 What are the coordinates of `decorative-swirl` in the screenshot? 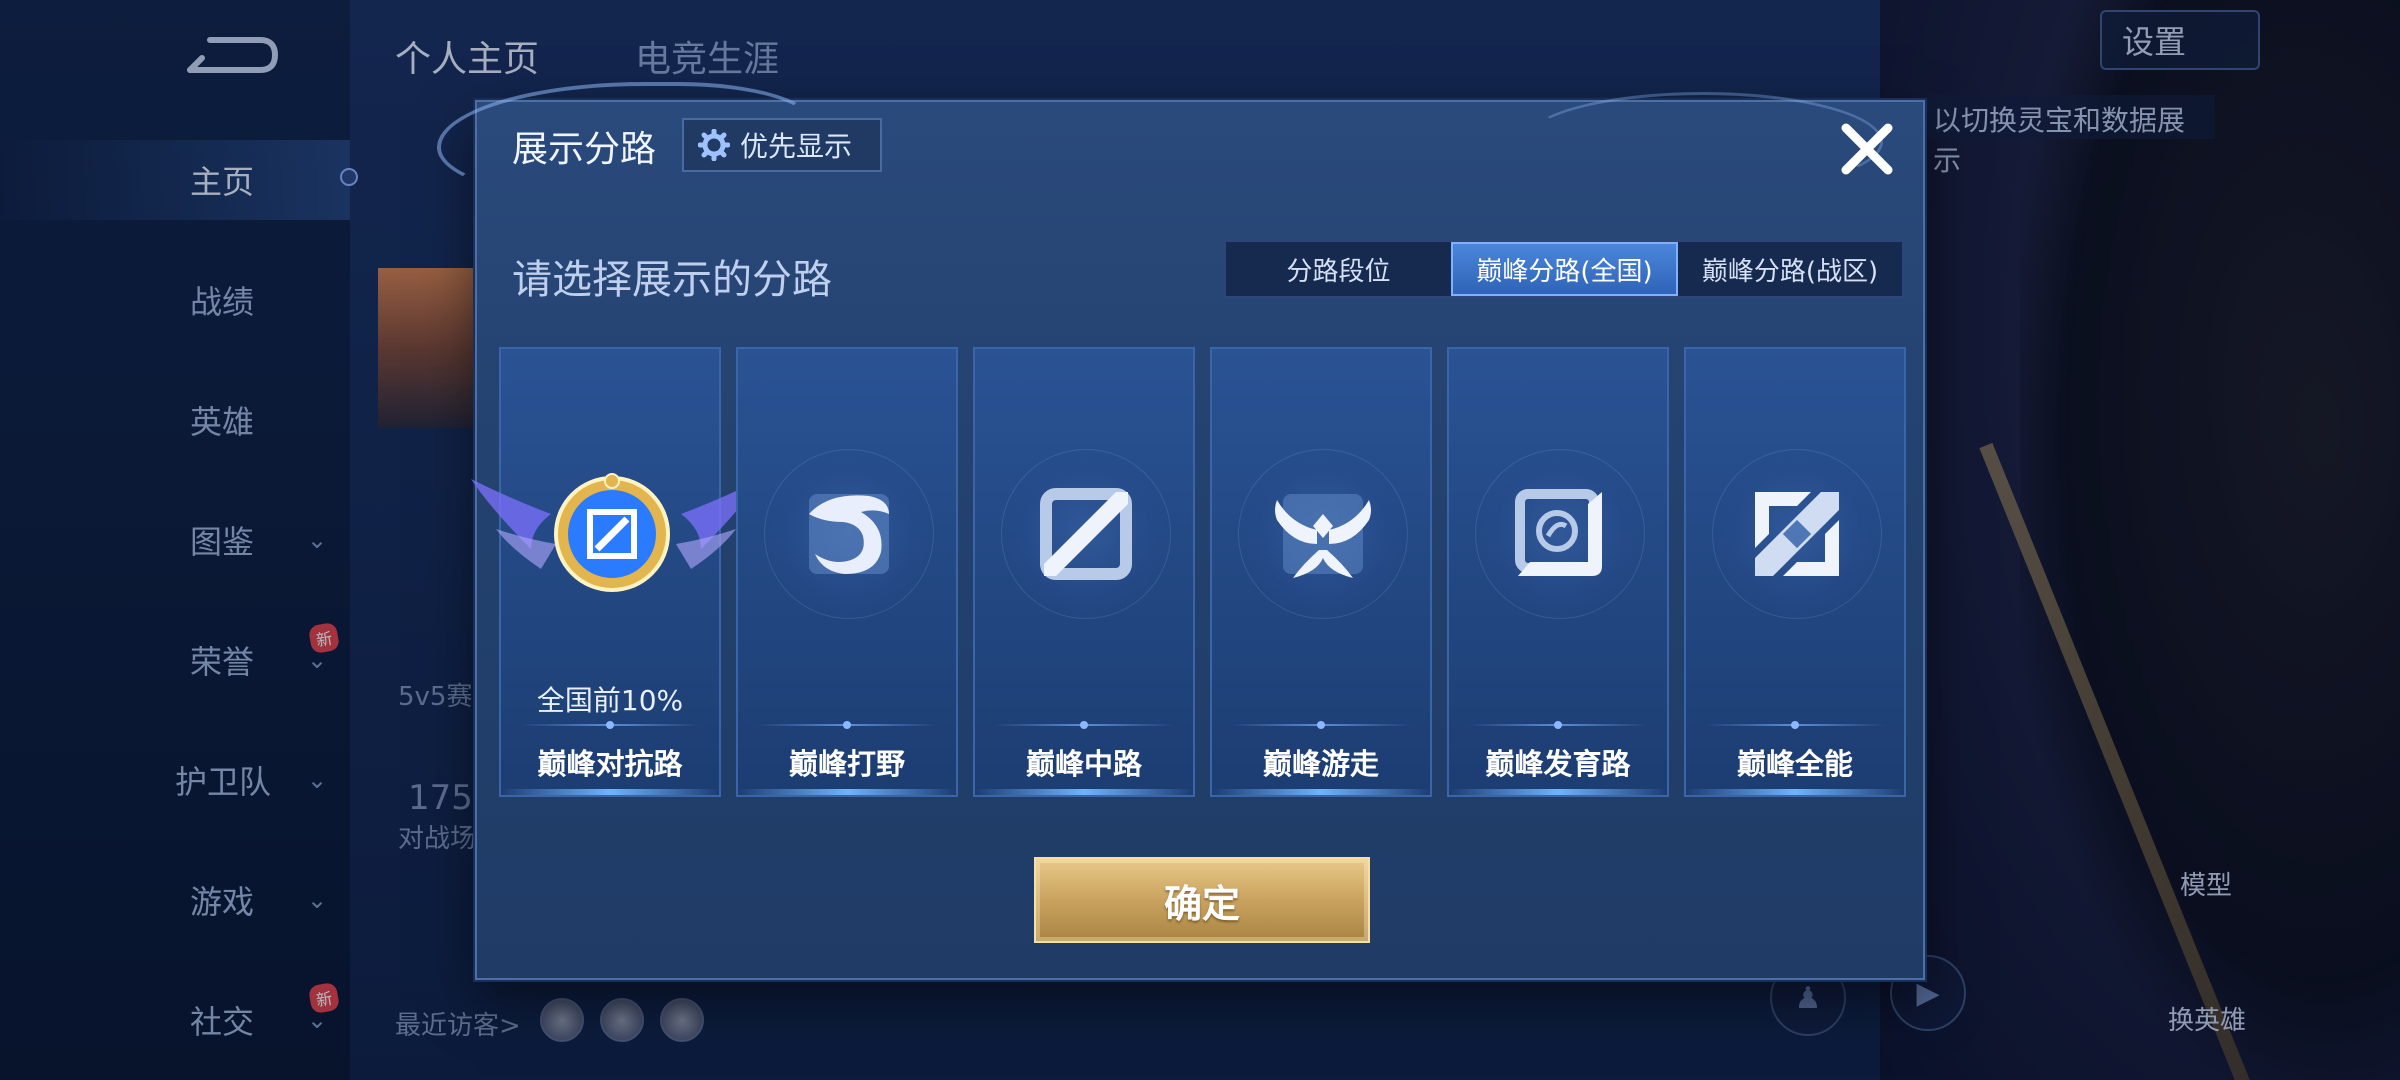 It's located at (1703, 142).